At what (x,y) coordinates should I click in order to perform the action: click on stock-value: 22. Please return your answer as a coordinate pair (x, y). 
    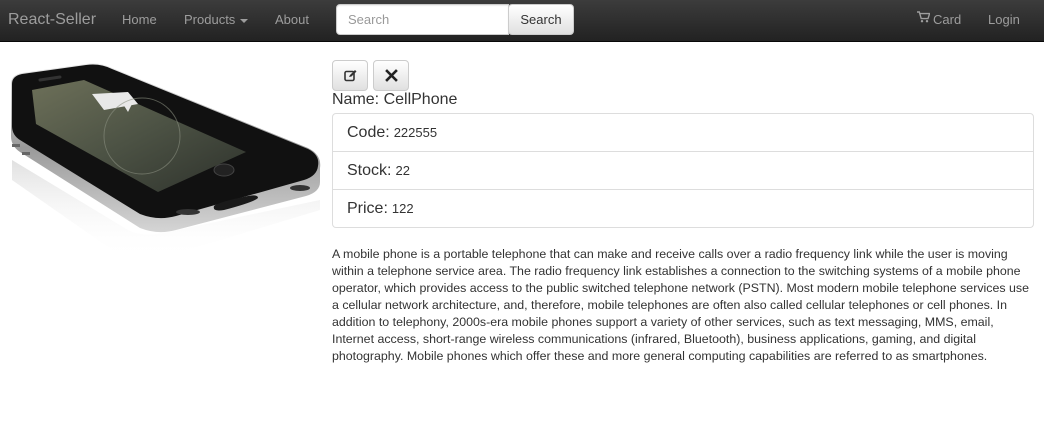
    Looking at the image, I should click on (402, 170).